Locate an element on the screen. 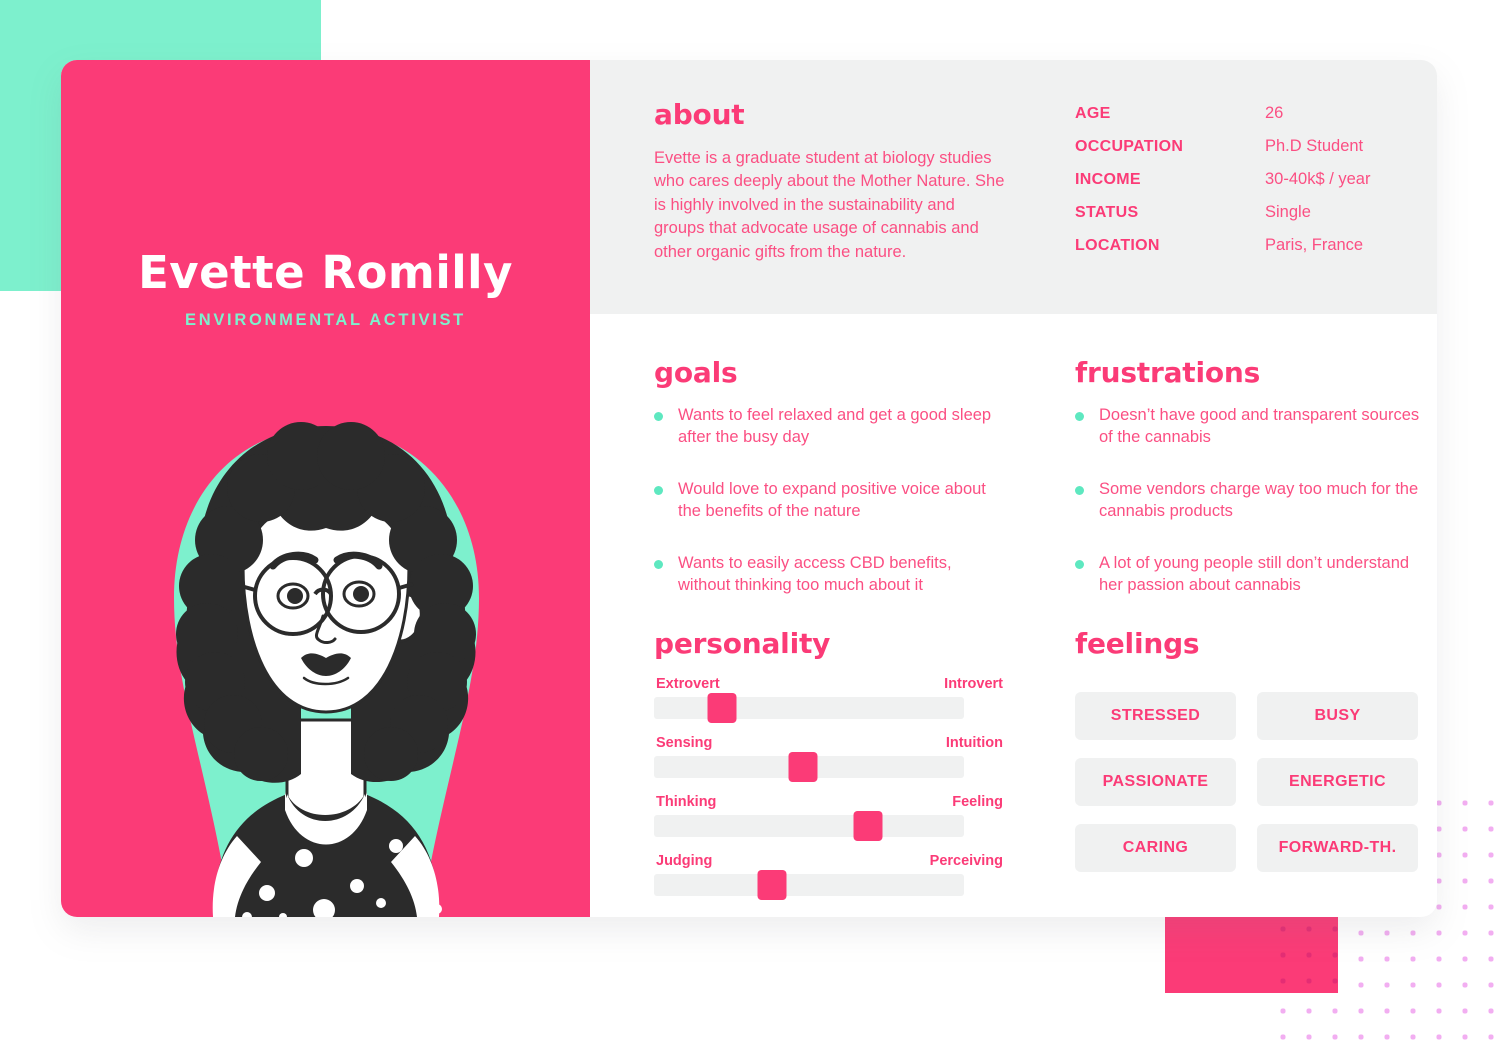  slider-label-left: Extrovert is located at coordinates (688, 683).